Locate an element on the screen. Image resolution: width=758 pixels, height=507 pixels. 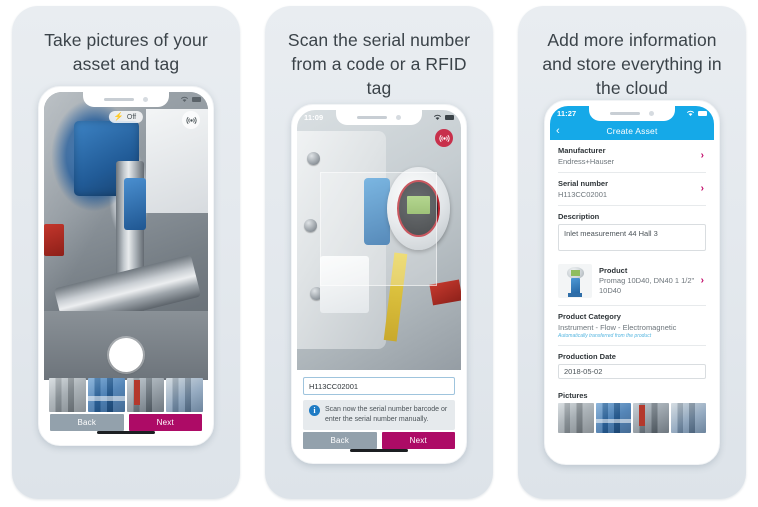
product-label: Product is located at coordinates (613, 270).